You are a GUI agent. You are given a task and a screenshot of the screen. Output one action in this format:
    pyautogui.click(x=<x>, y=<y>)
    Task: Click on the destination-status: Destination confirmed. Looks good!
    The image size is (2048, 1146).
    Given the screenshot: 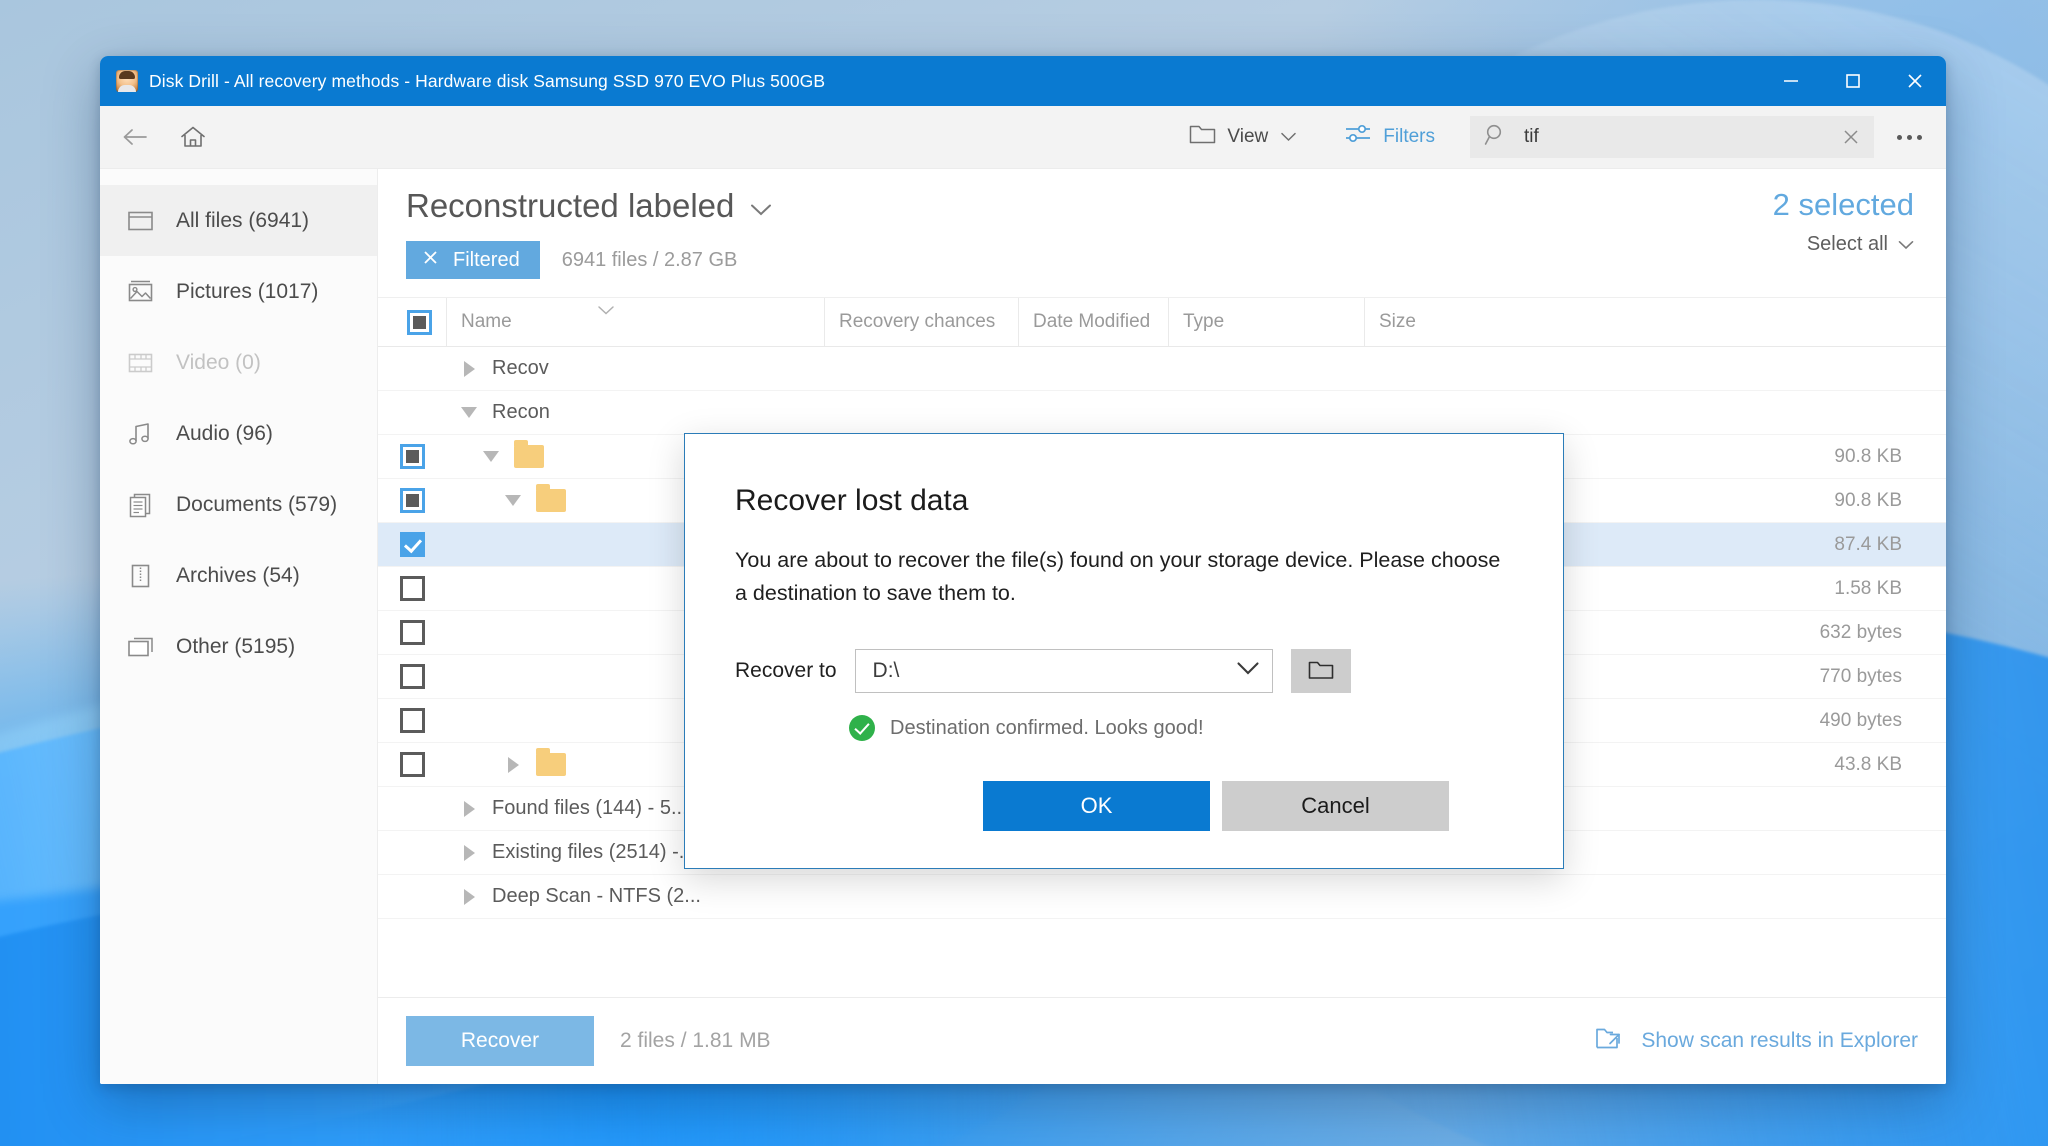 What is the action you would take?
    pyautogui.click(x=1124, y=717)
    